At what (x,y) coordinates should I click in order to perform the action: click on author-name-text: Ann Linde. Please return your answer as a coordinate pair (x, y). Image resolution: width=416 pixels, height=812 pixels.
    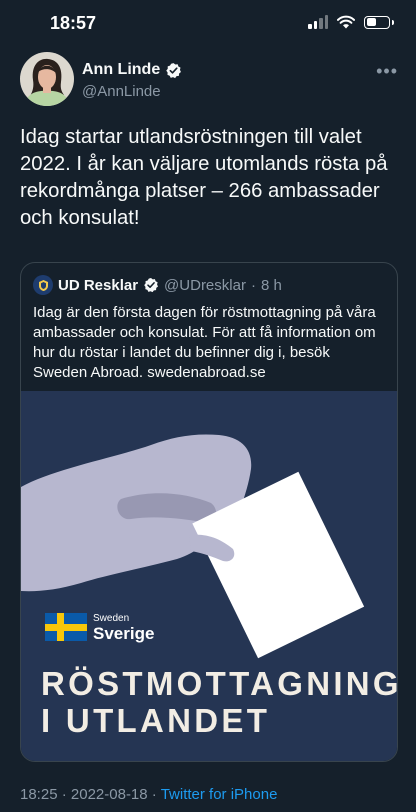
    Looking at the image, I should click on (121, 69).